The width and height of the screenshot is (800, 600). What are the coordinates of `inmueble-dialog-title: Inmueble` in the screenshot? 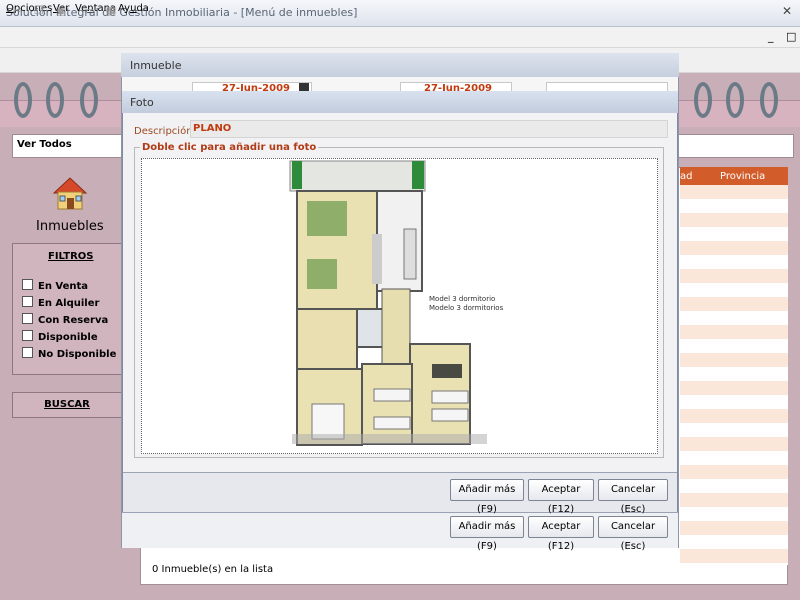 It's located at (156, 65).